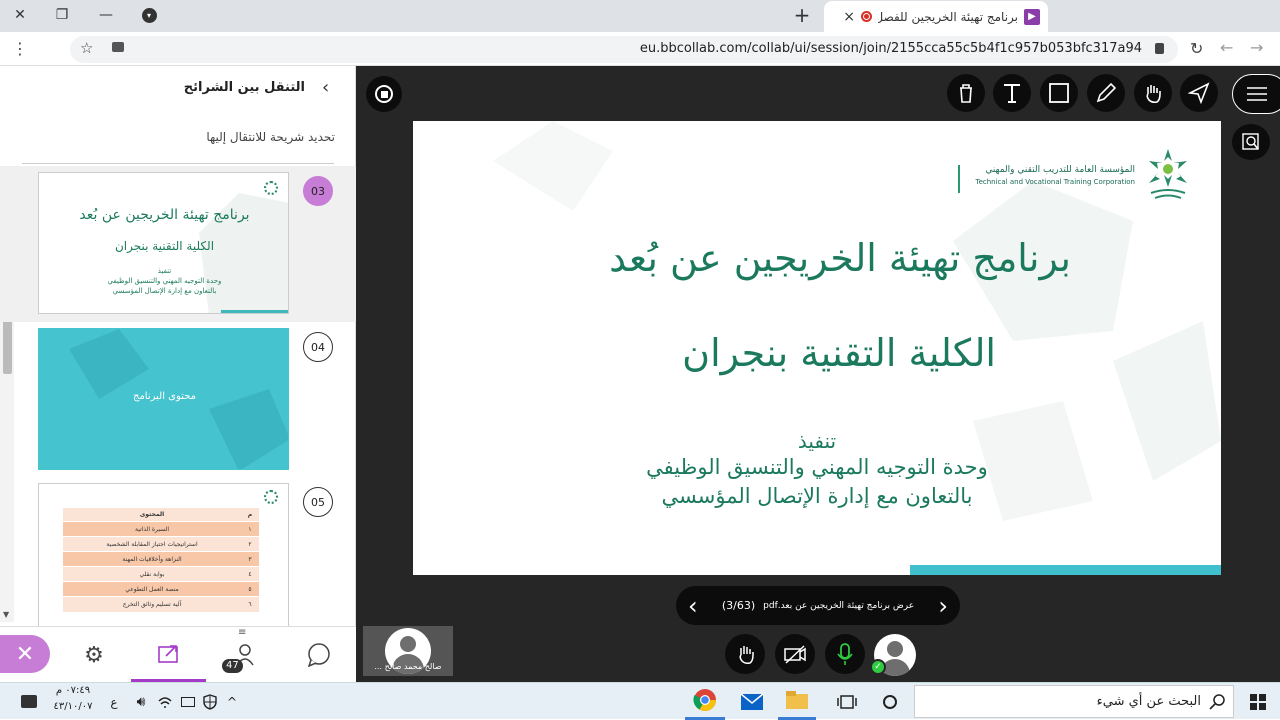  Describe the element at coordinates (1256, 47) in the screenshot. I see `forward-arrow-icon: →` at that location.